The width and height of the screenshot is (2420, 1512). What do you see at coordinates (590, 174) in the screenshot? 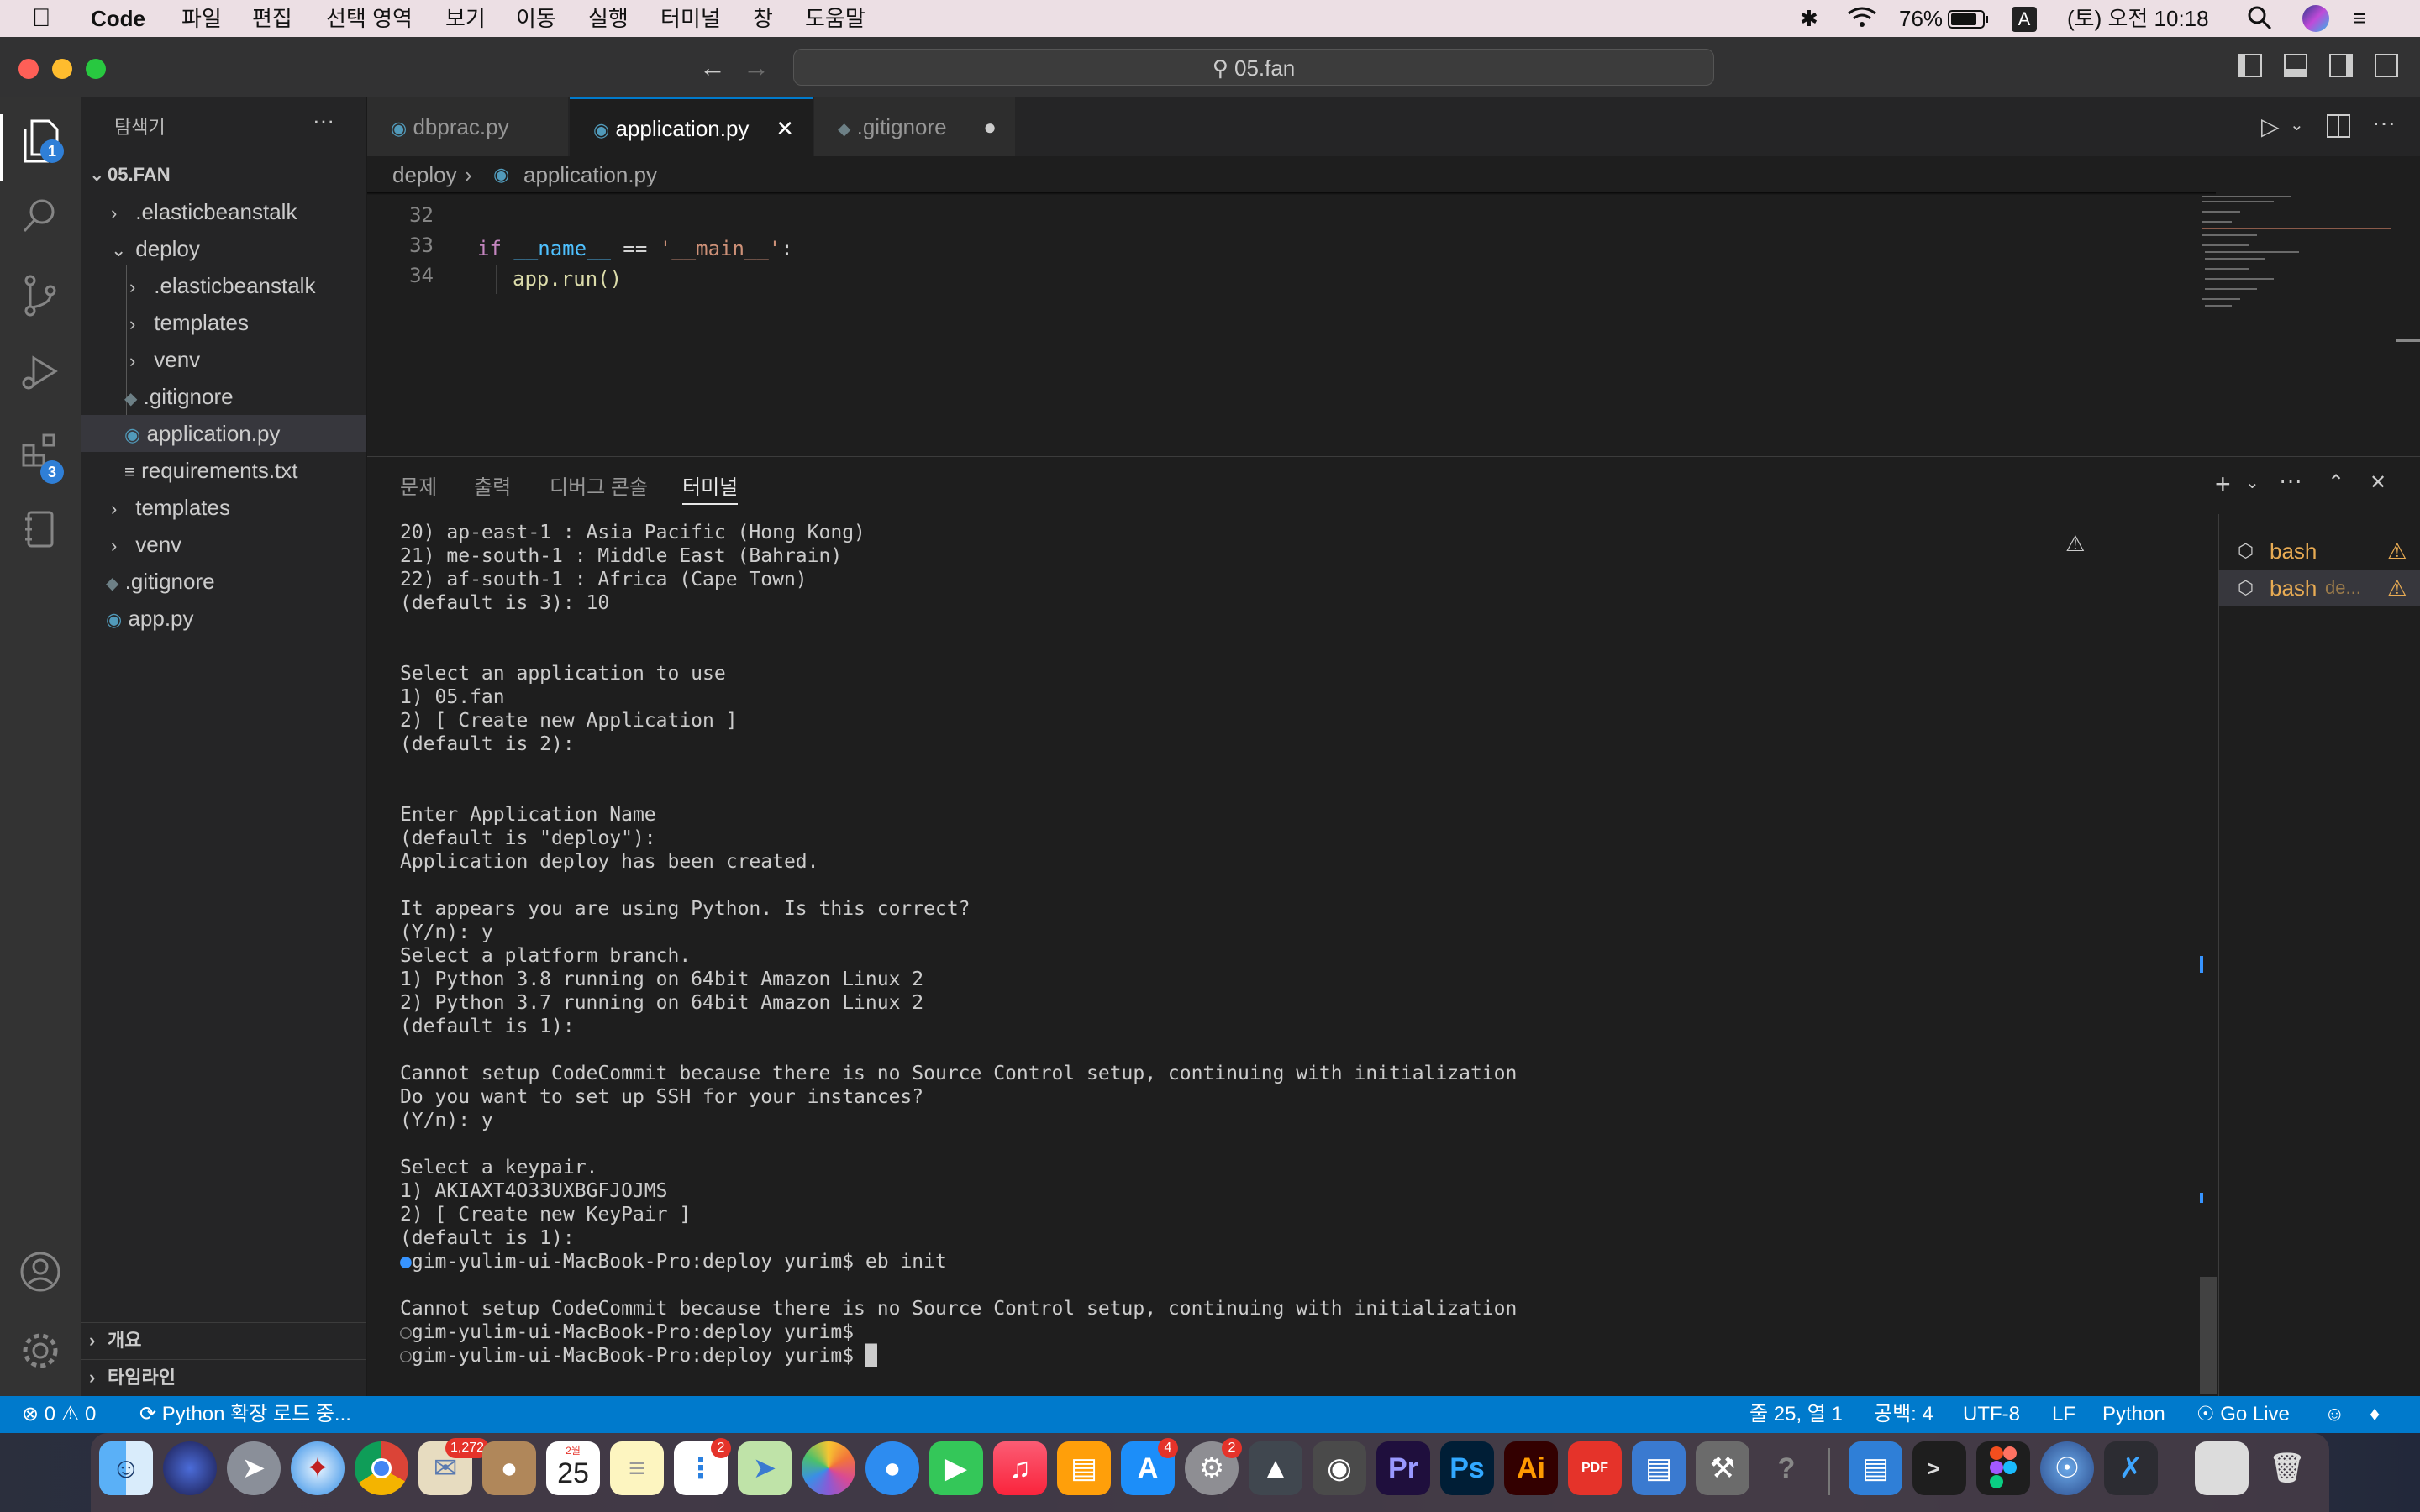
I see `breadcrumb-file: application.py` at bounding box center [590, 174].